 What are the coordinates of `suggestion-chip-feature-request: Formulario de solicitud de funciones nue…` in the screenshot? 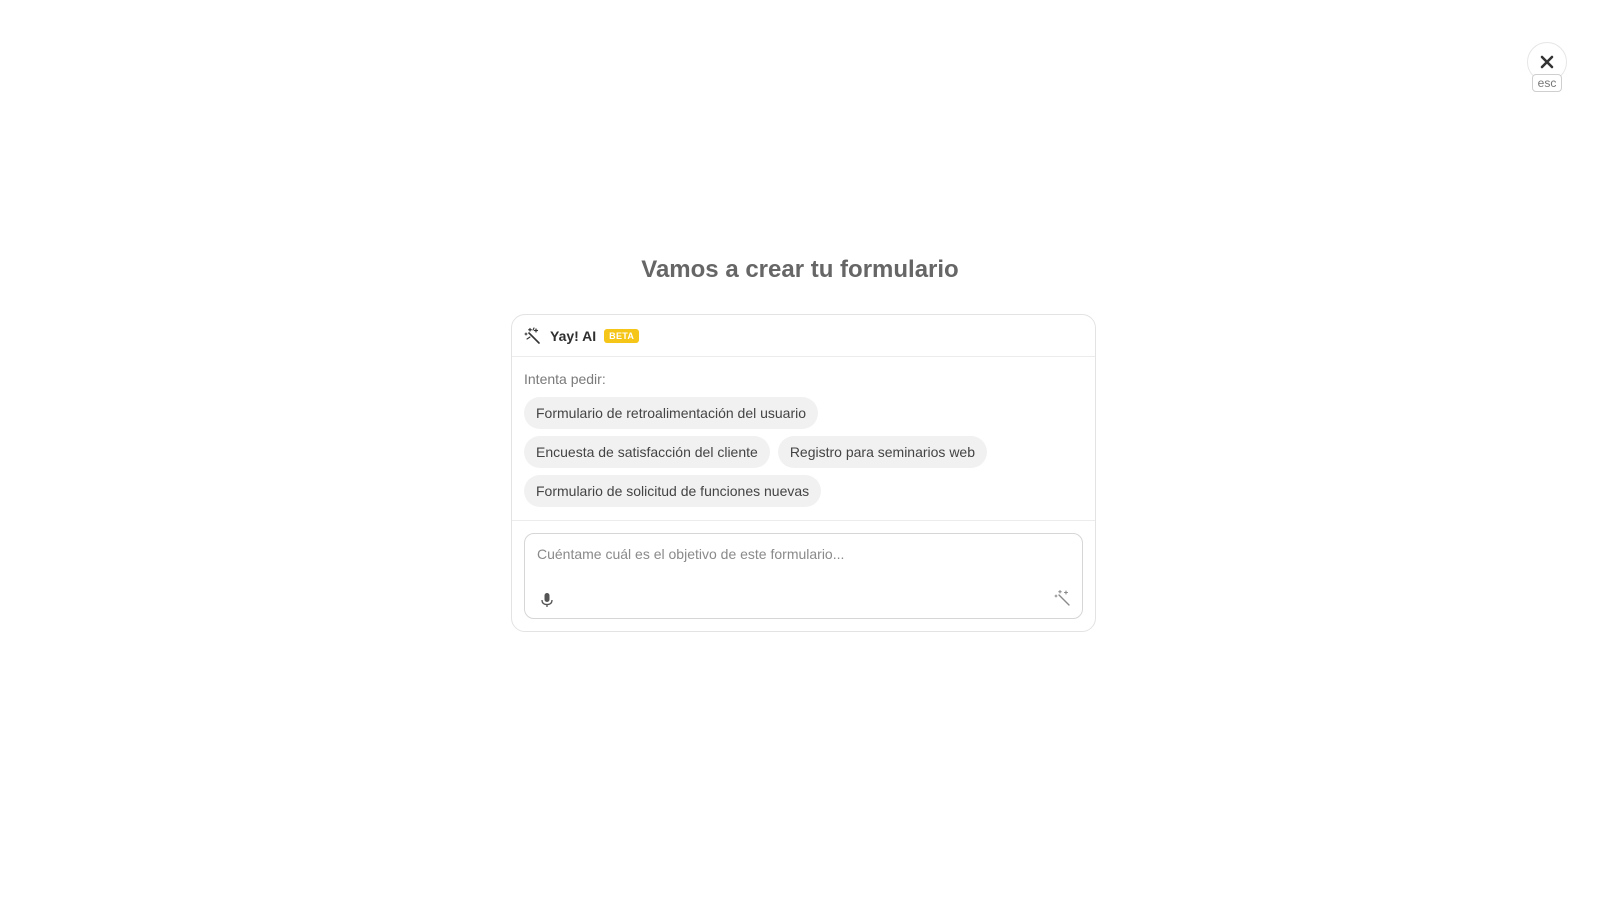 It's located at (673, 491).